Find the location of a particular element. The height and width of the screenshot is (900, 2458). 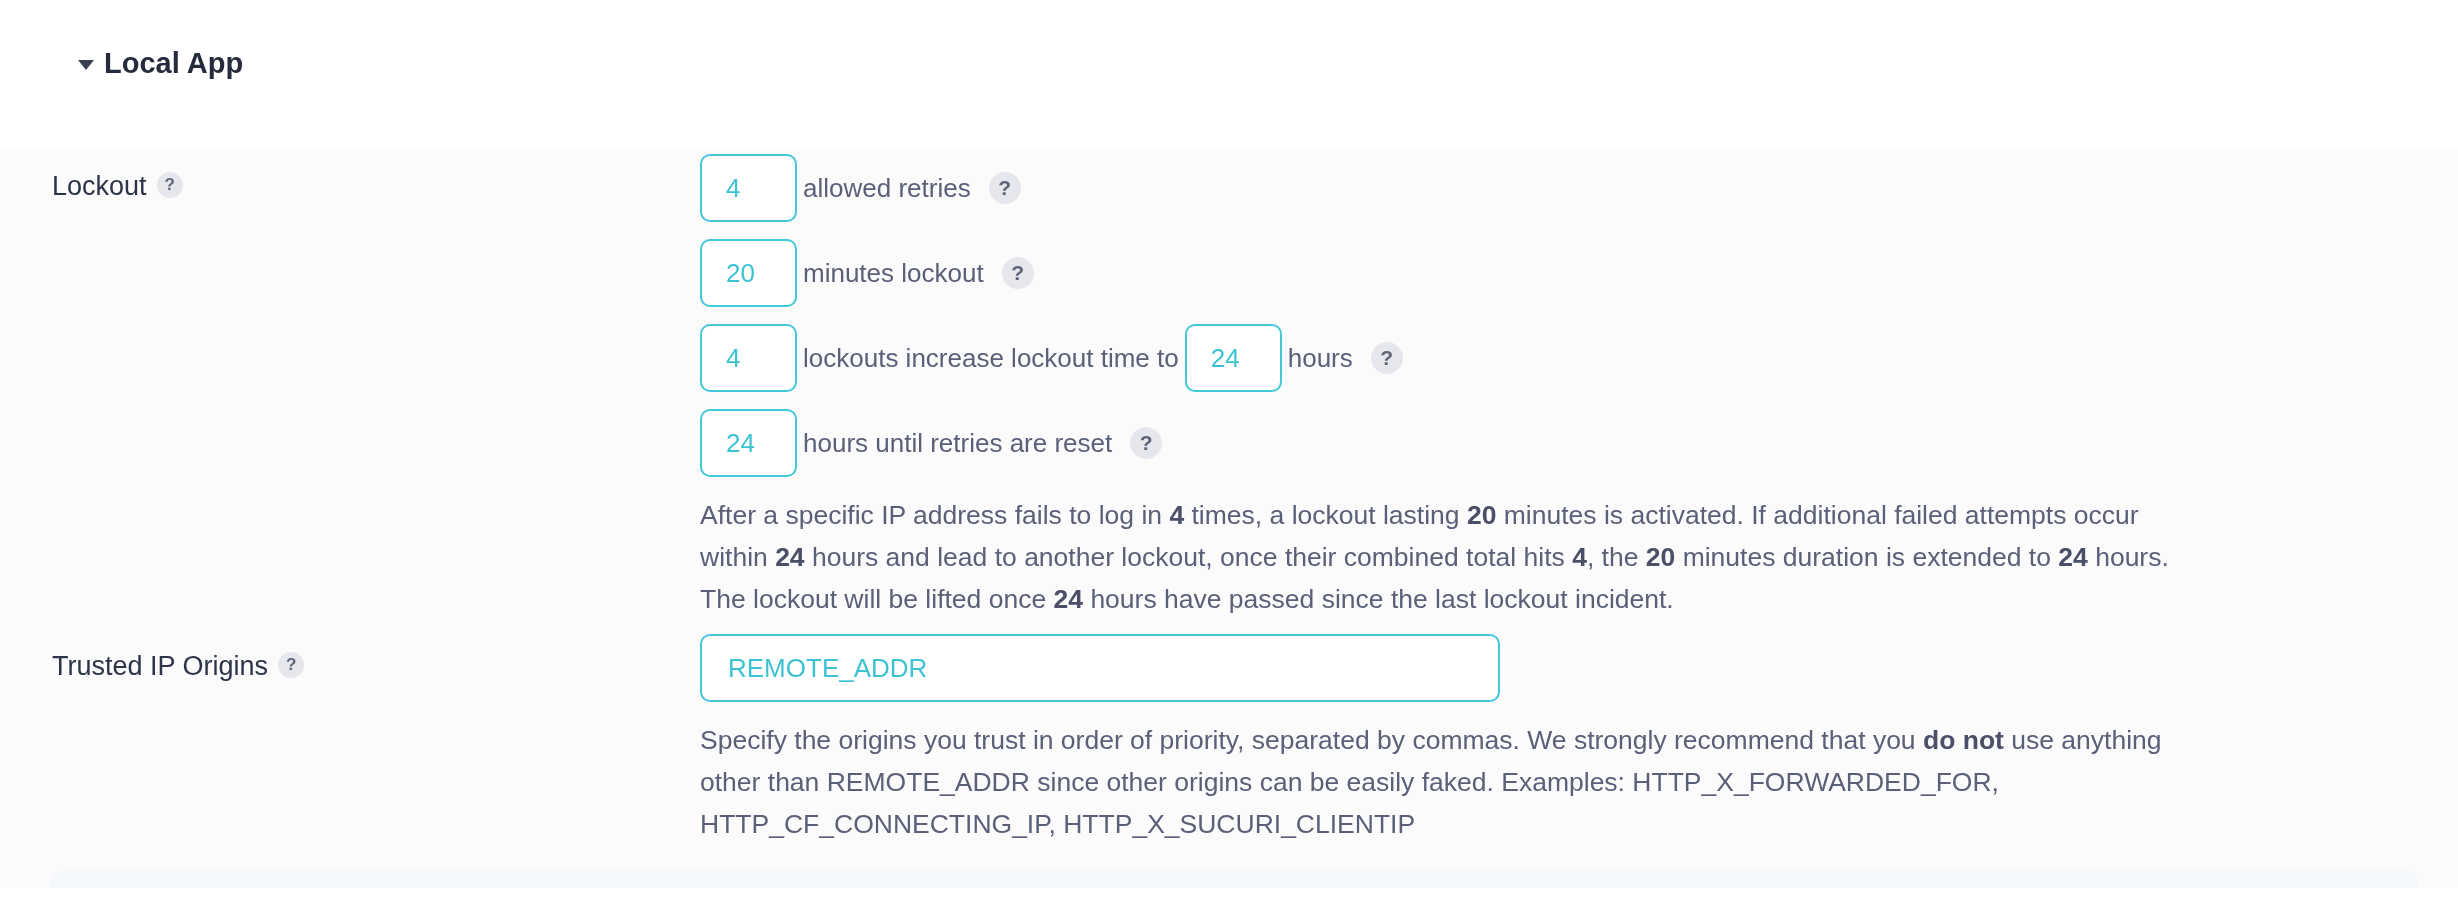

description-text: After a specific IP address fails to log in 4 times, a lockout lasting 20 minutes is activated. If additional failed attempts occur within 24 hours and lead to another lockout, once their combined total hits 4, the 20 minutes duration is extended to 24 hours. The lockout will be lifted once 24 hours have passed since the last lockout incident. is located at coordinates (1435, 557).